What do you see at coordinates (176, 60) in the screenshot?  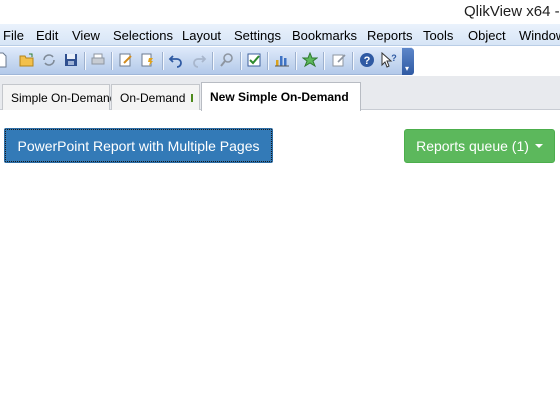 I see `undo-icon` at bounding box center [176, 60].